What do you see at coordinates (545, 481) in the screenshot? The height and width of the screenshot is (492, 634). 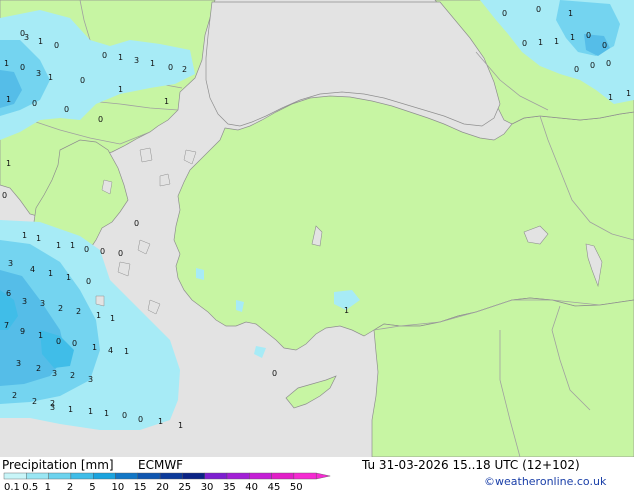 I see `credit-link: ©weatheronline.co.uk` at bounding box center [545, 481].